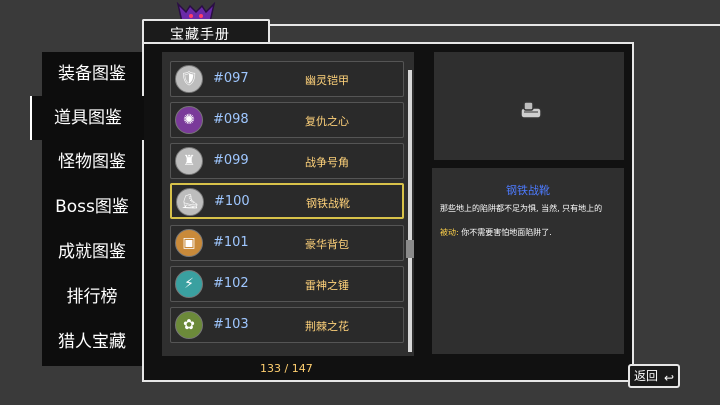 The image size is (720, 405). What do you see at coordinates (327, 326) in the screenshot?
I see `item-name: 荆棘之花` at bounding box center [327, 326].